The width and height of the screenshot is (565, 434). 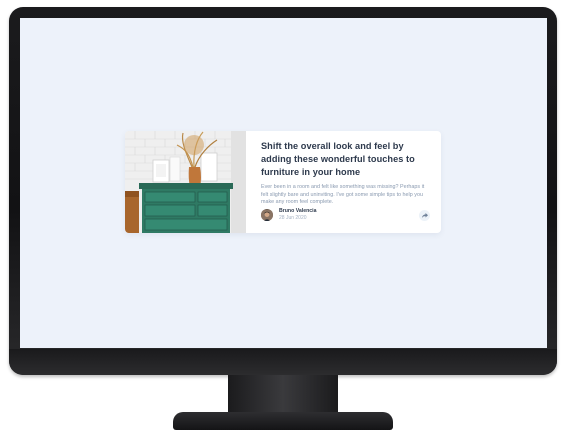 I want to click on author-avatar, so click(x=267, y=214).